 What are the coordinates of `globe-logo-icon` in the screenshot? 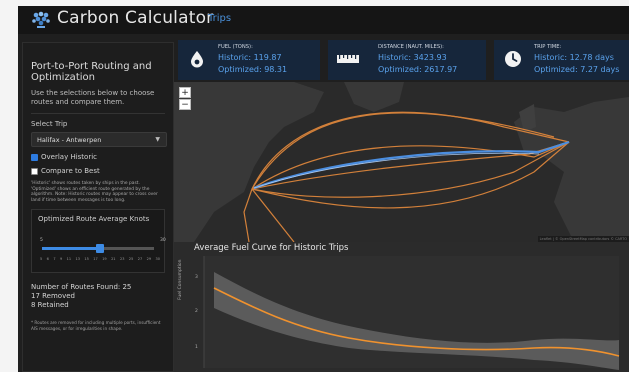 It's located at (41, 19).